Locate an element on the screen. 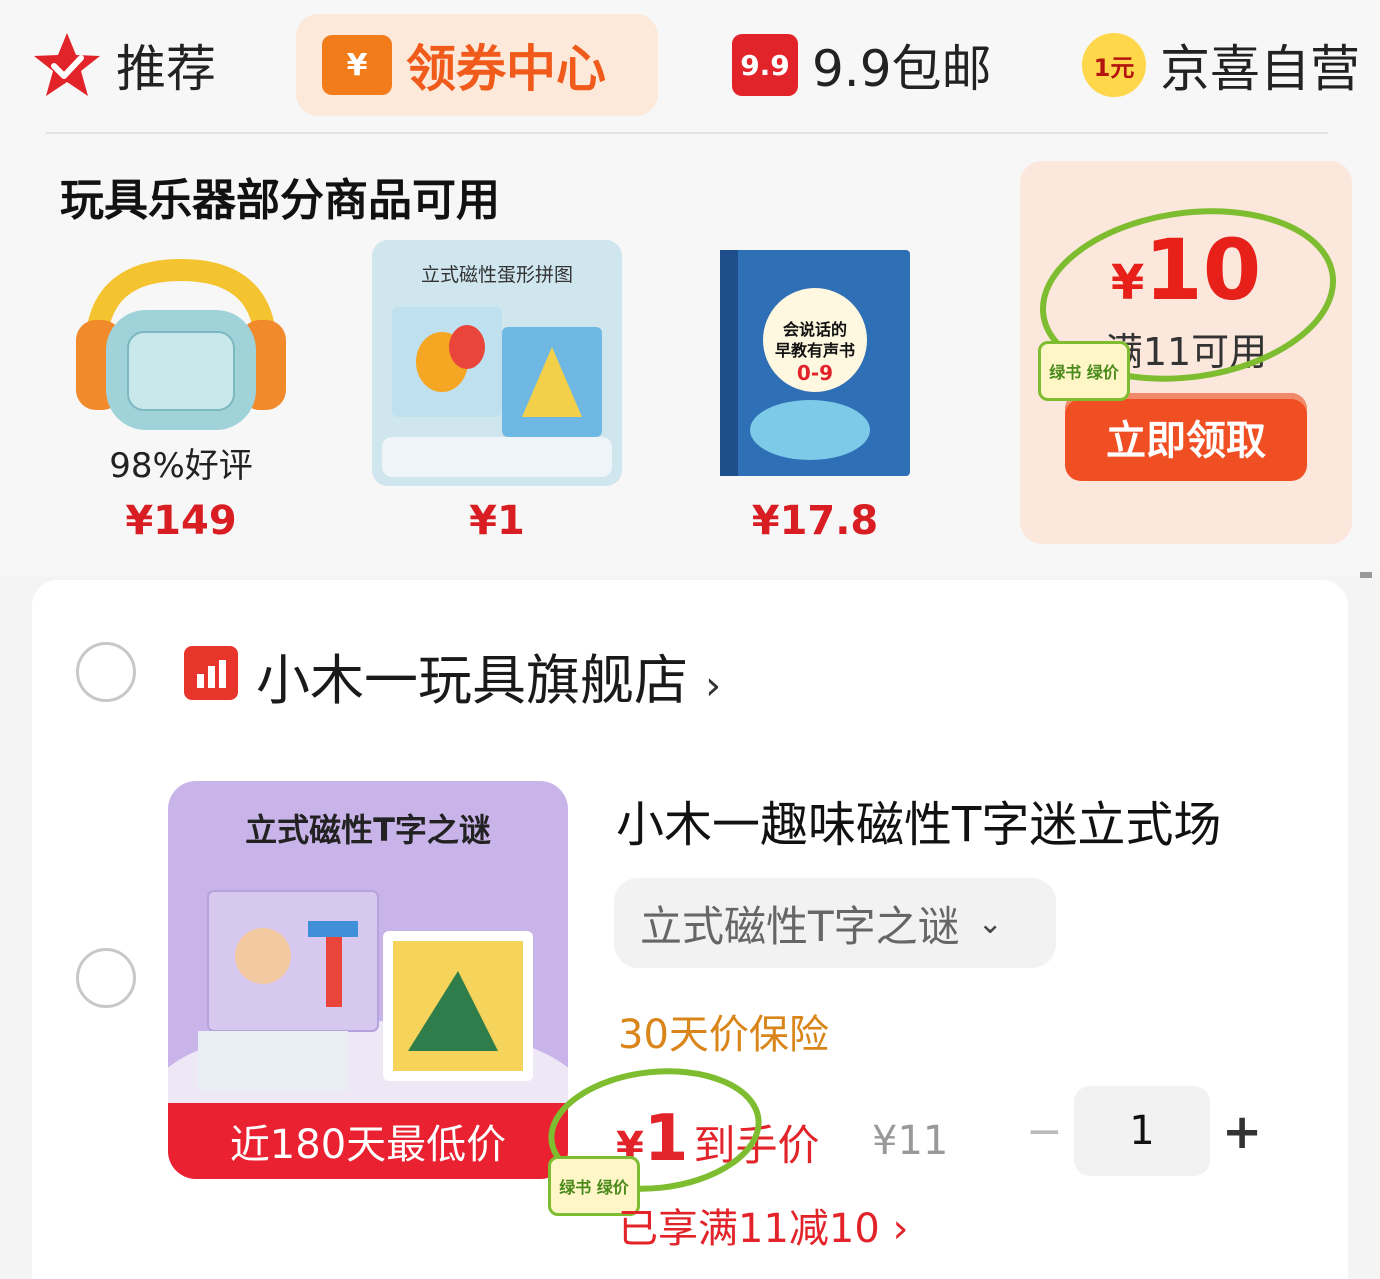  lowest-price-banner: 近180天最低价 is located at coordinates (368, 1141).